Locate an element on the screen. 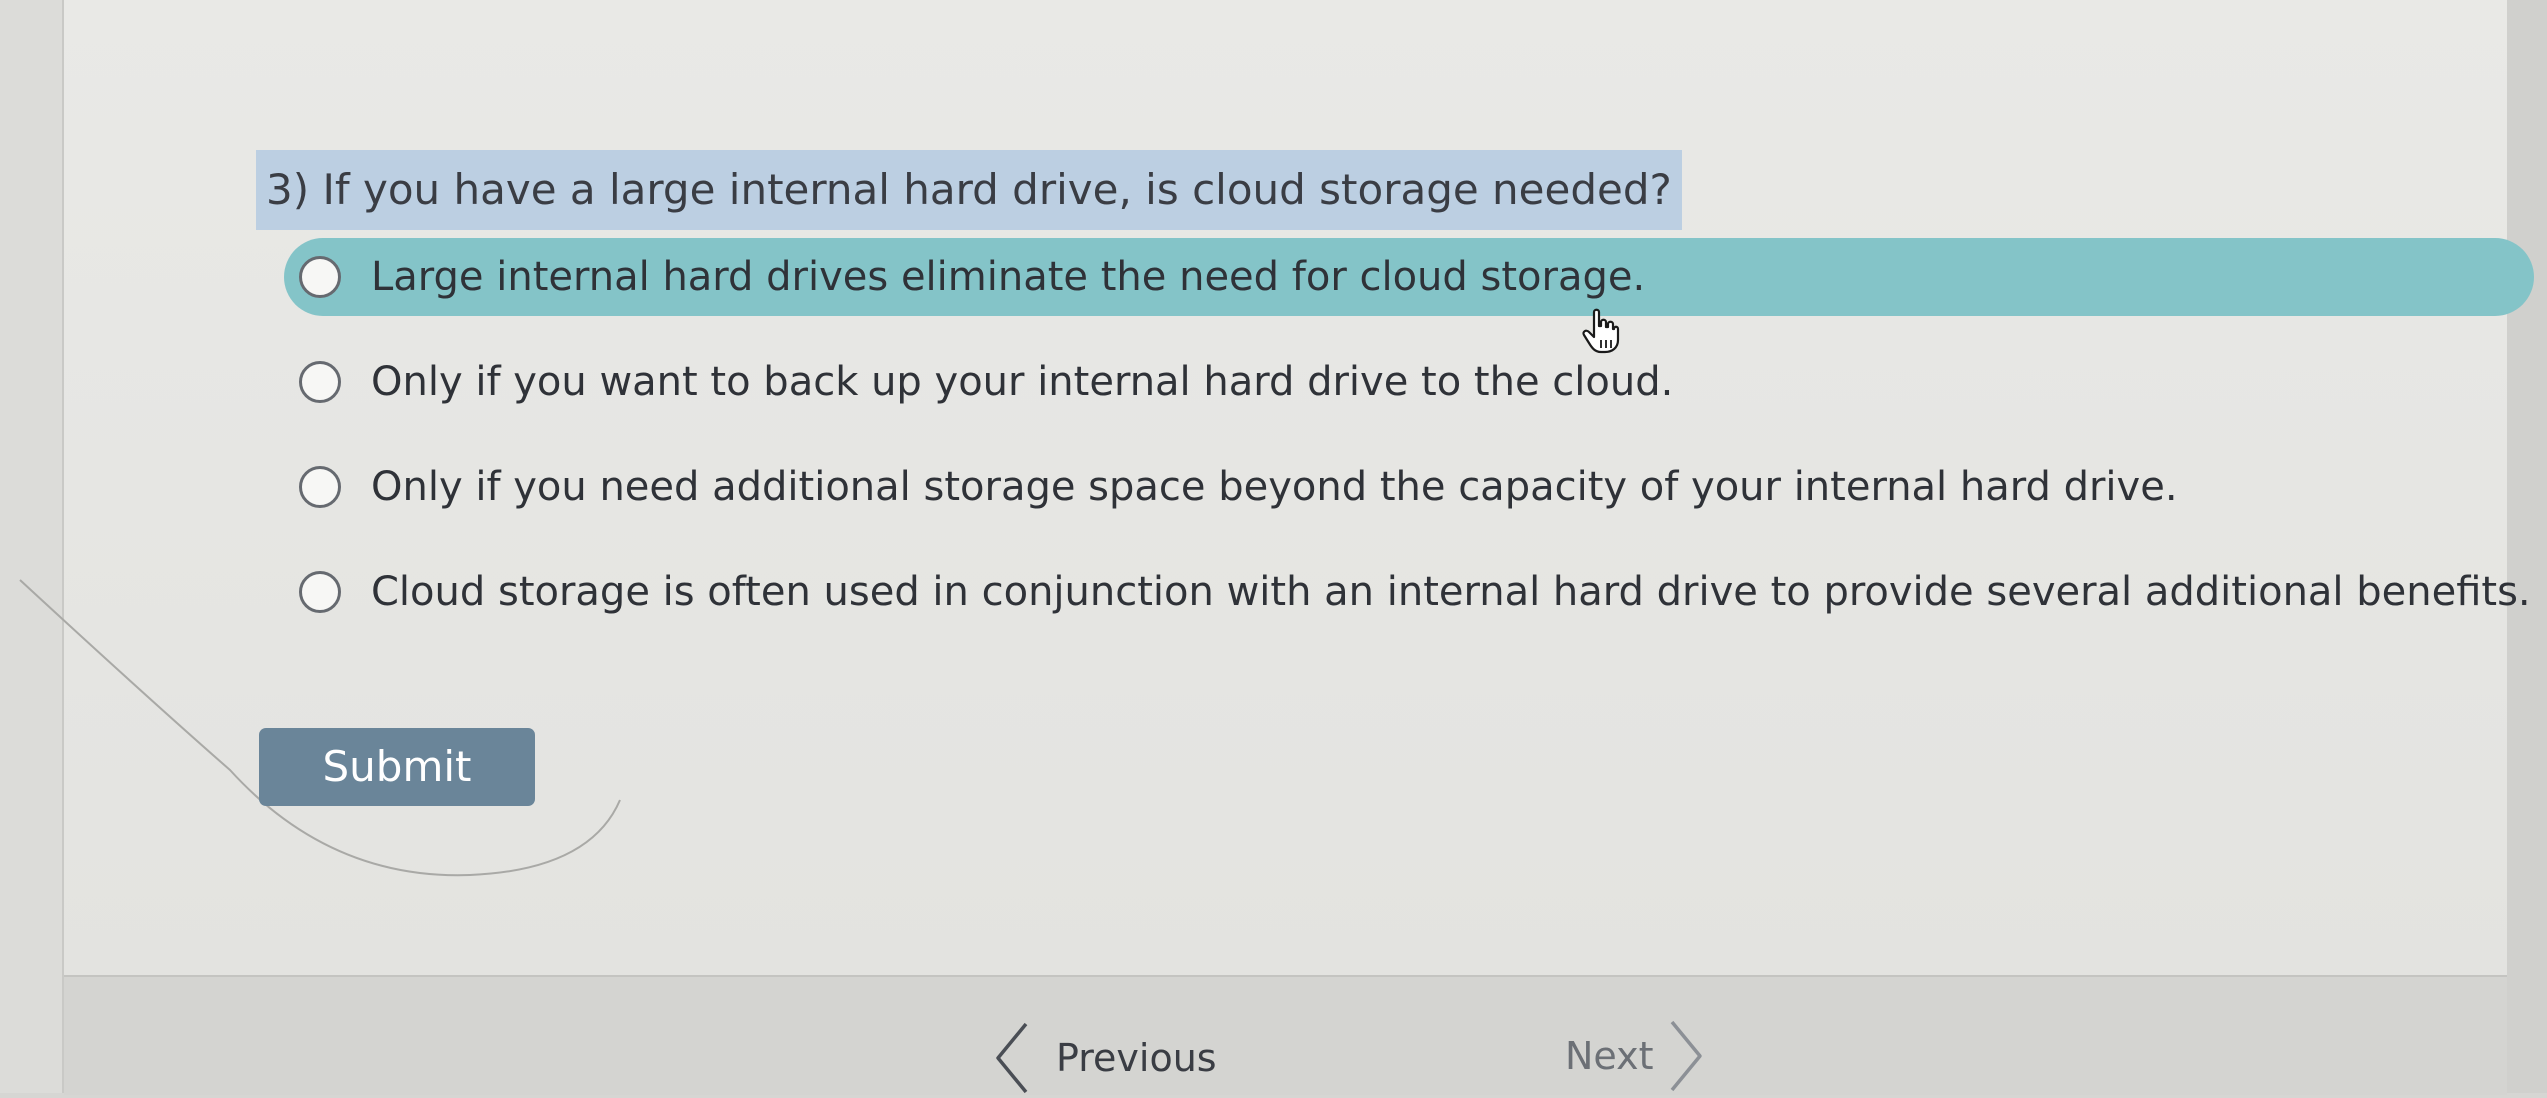 The height and width of the screenshot is (1098, 2547). chevron-right-icon is located at coordinates (1686, 1056).